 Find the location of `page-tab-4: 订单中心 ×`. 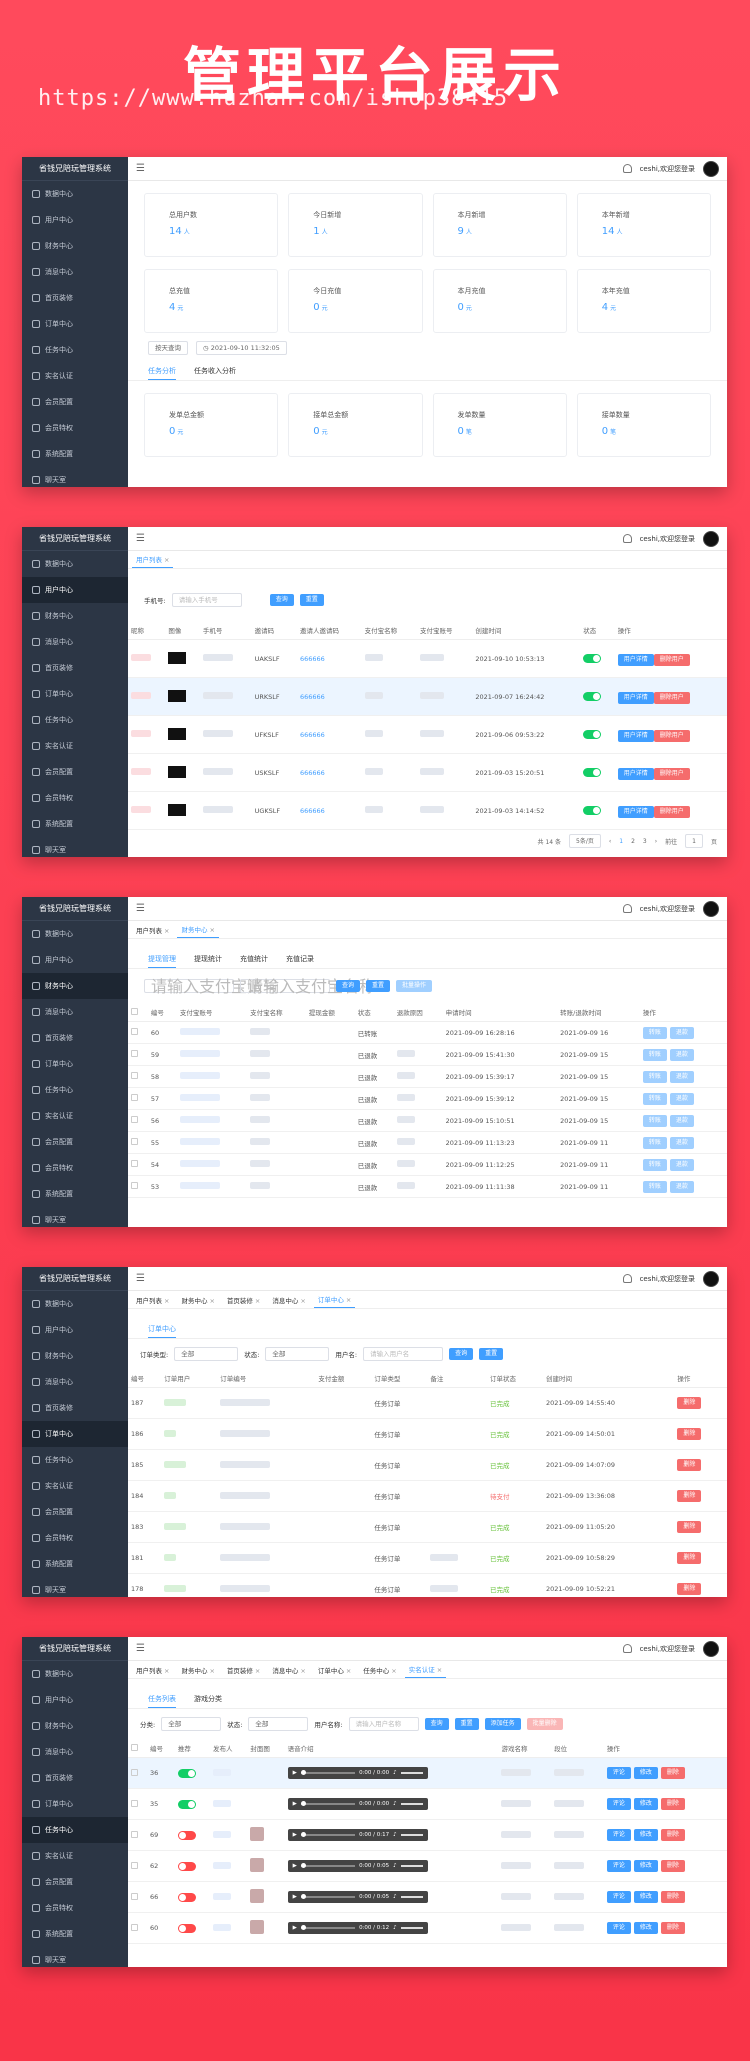

page-tab-4: 订单中心 × is located at coordinates (334, 1299).